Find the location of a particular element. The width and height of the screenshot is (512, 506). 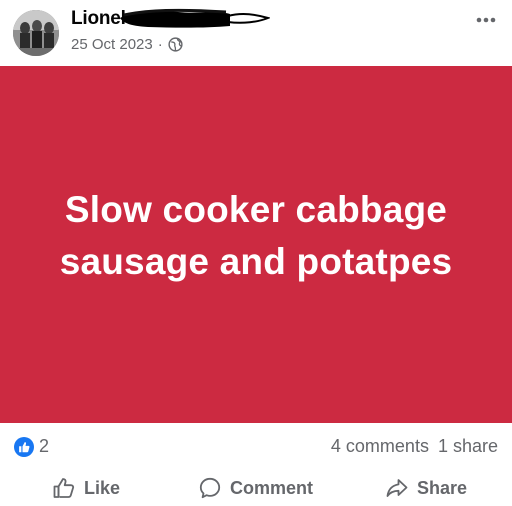

comments-count: 4 comments is located at coordinates (380, 446).